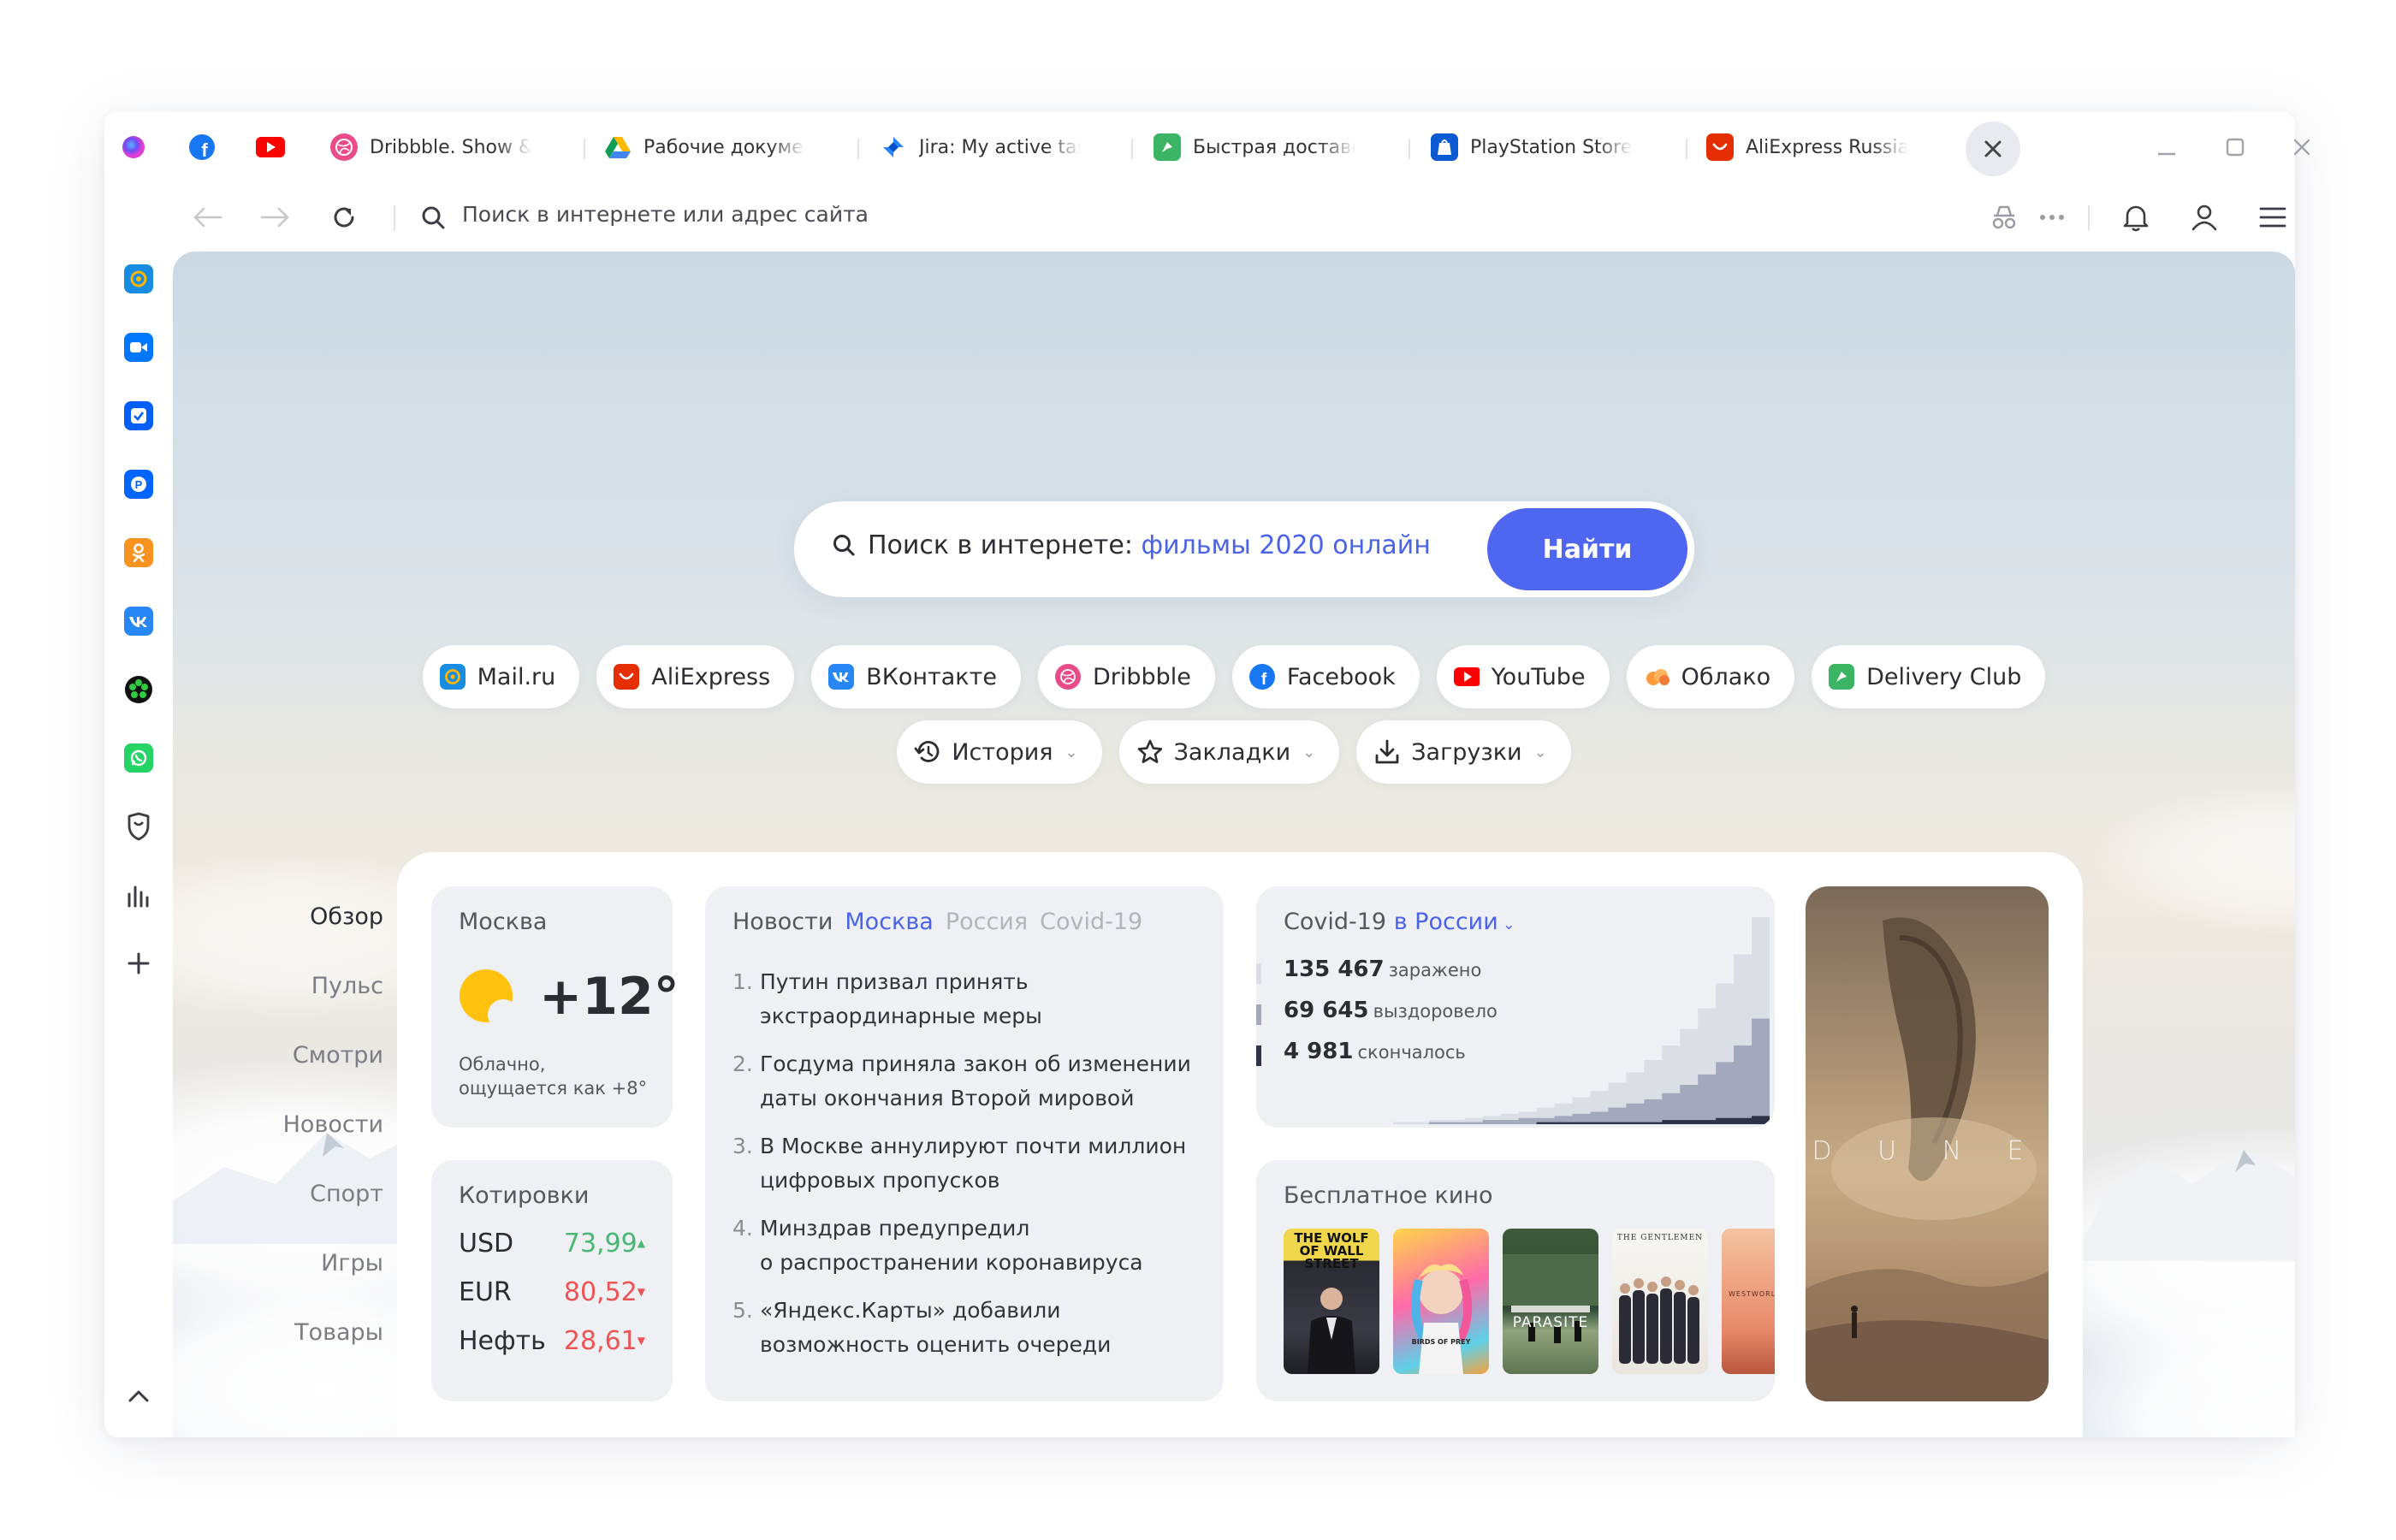 Image resolution: width=2396 pixels, height=1540 pixels. What do you see at coordinates (1929, 676) in the screenshot?
I see `quick-link-delivery-club: Delivery Club` at bounding box center [1929, 676].